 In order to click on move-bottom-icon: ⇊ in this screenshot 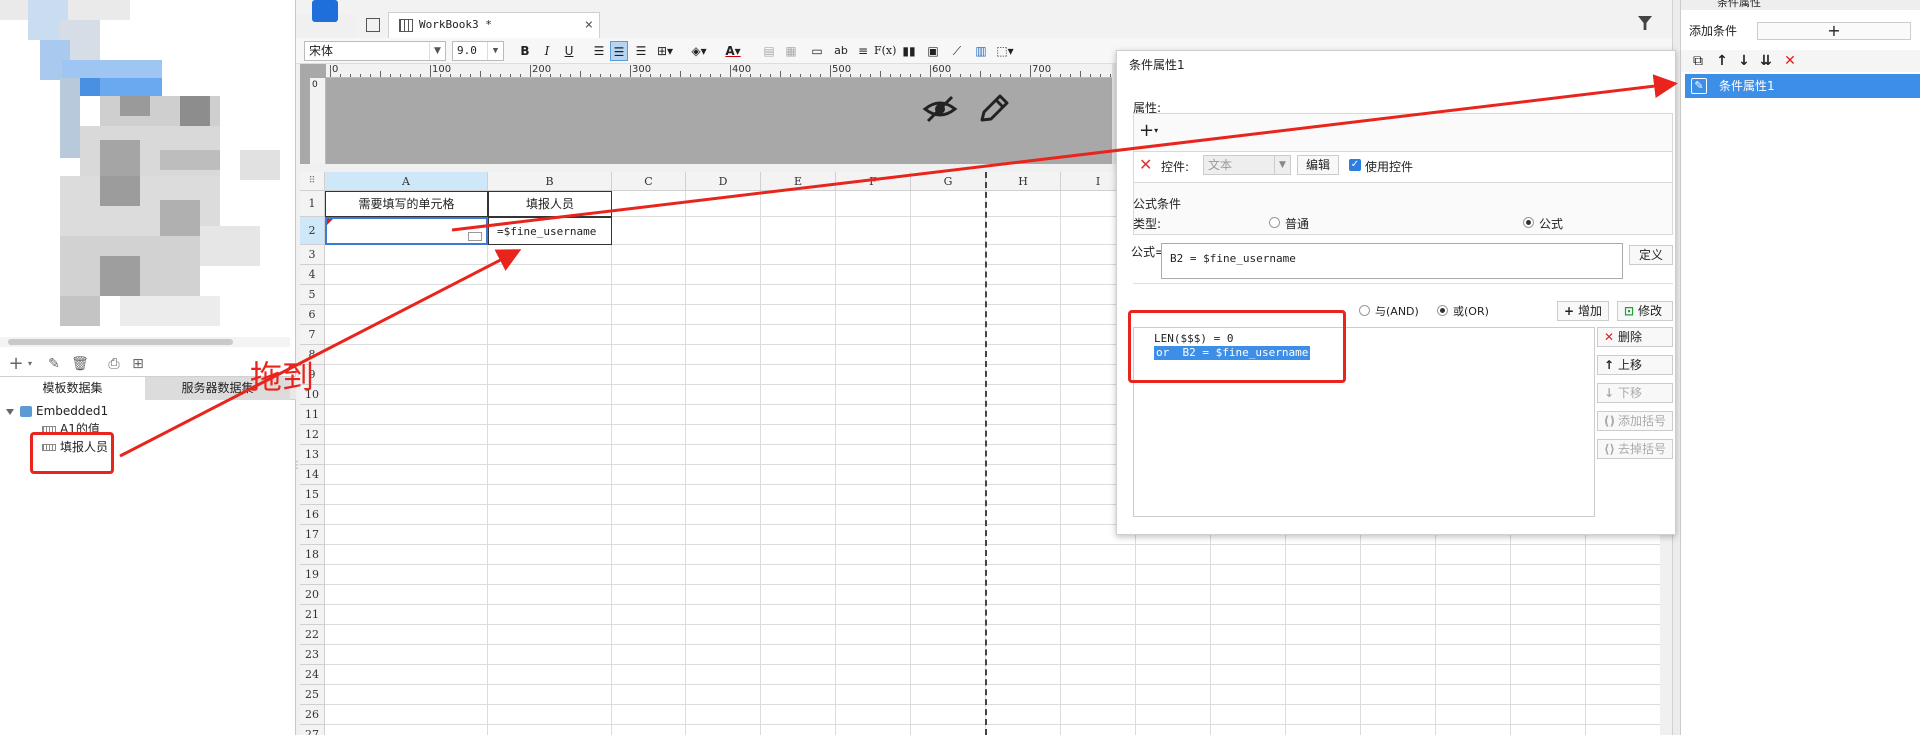, I will do `click(1766, 61)`.